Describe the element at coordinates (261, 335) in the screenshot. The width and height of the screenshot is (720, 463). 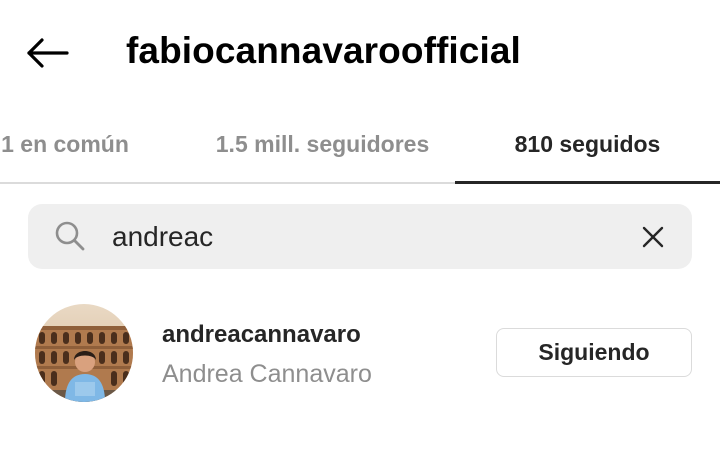
I see `result-username: andreacannavaro` at that location.